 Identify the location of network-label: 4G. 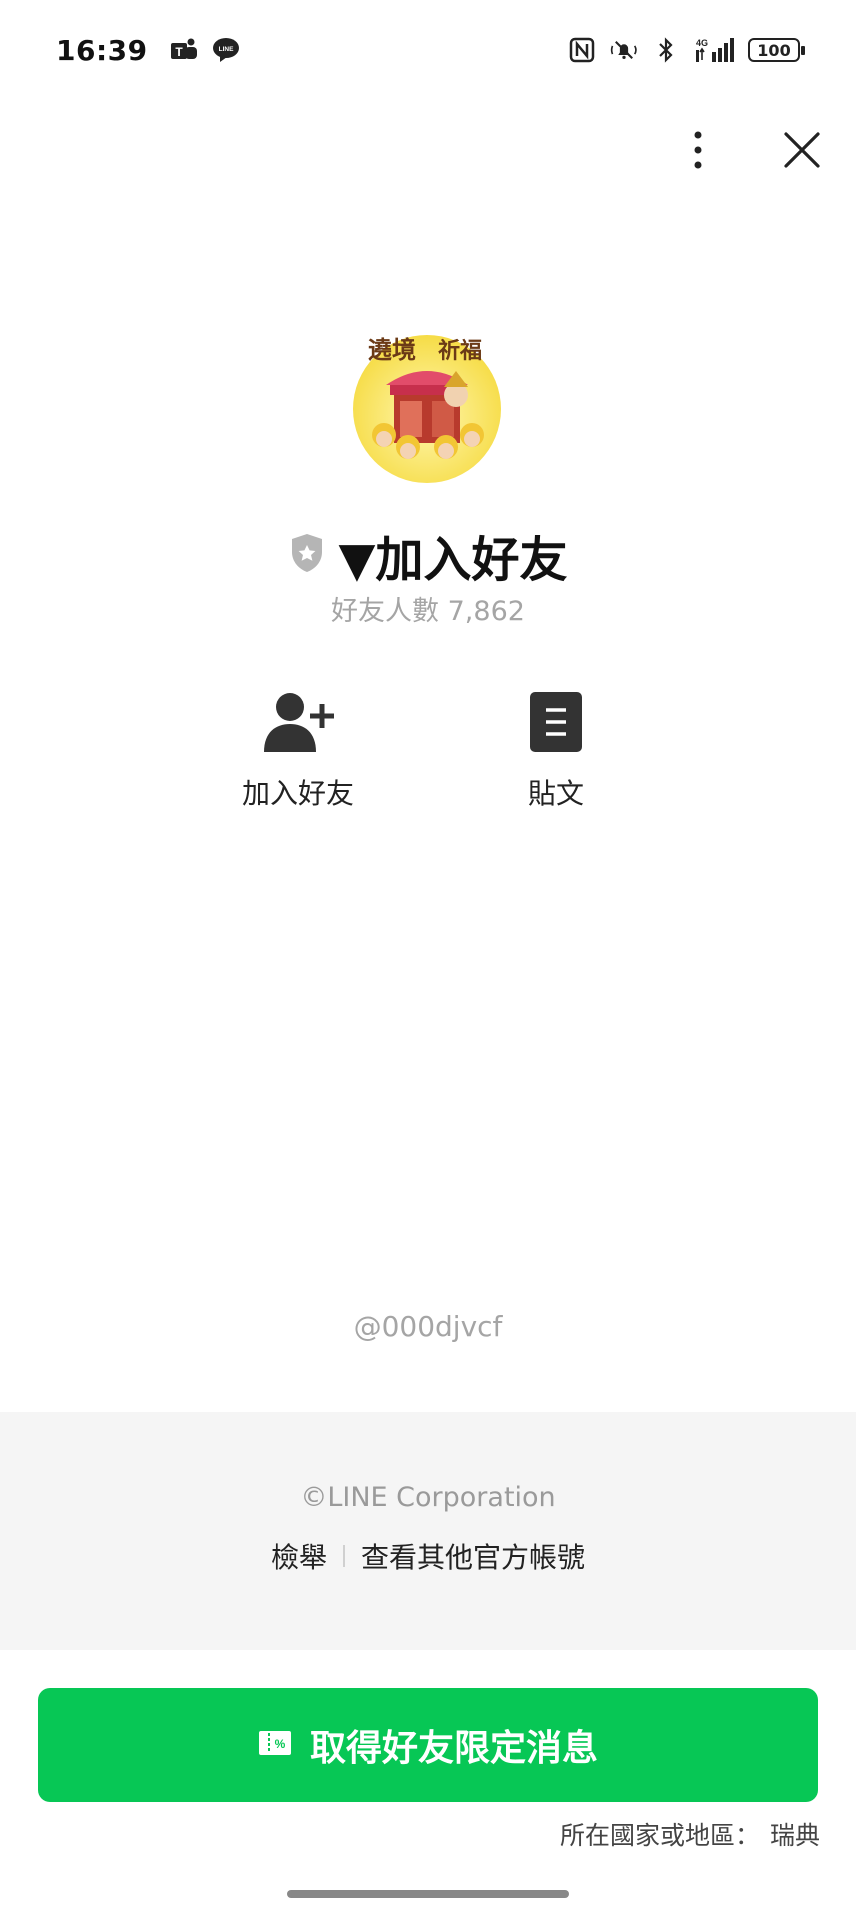
(702, 43).